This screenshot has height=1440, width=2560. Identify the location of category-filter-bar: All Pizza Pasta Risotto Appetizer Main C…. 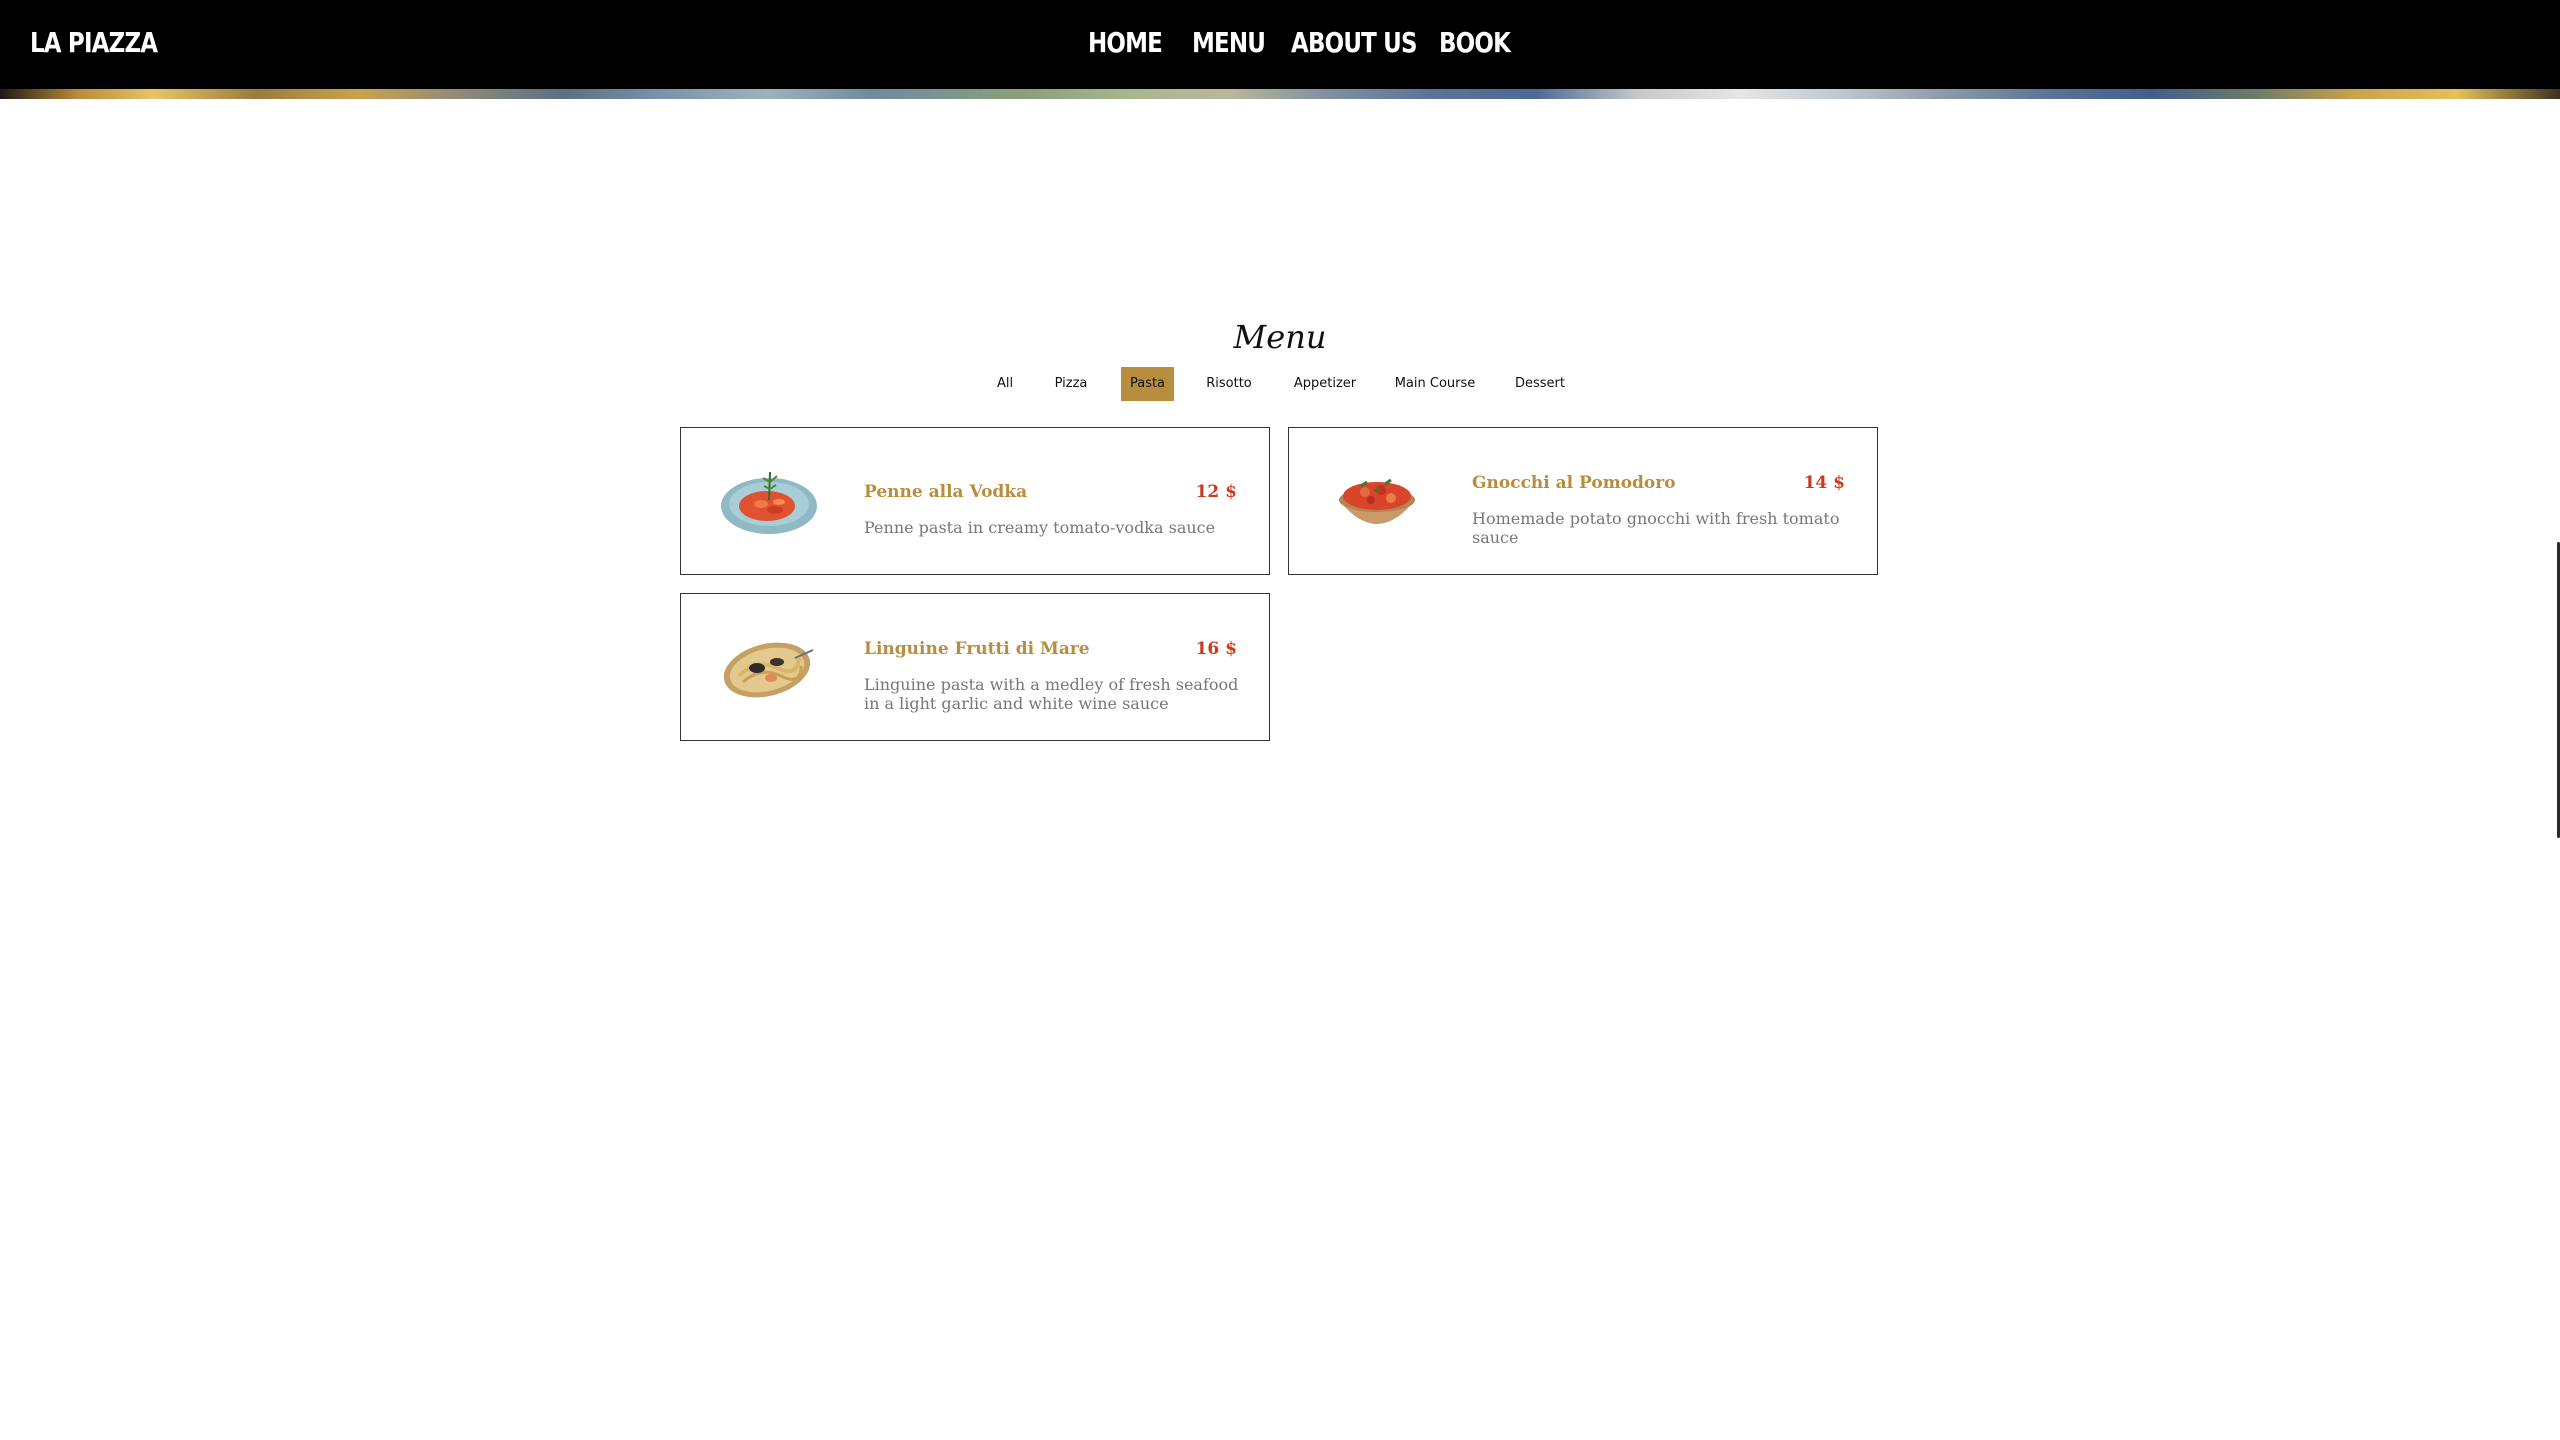
(1280, 384).